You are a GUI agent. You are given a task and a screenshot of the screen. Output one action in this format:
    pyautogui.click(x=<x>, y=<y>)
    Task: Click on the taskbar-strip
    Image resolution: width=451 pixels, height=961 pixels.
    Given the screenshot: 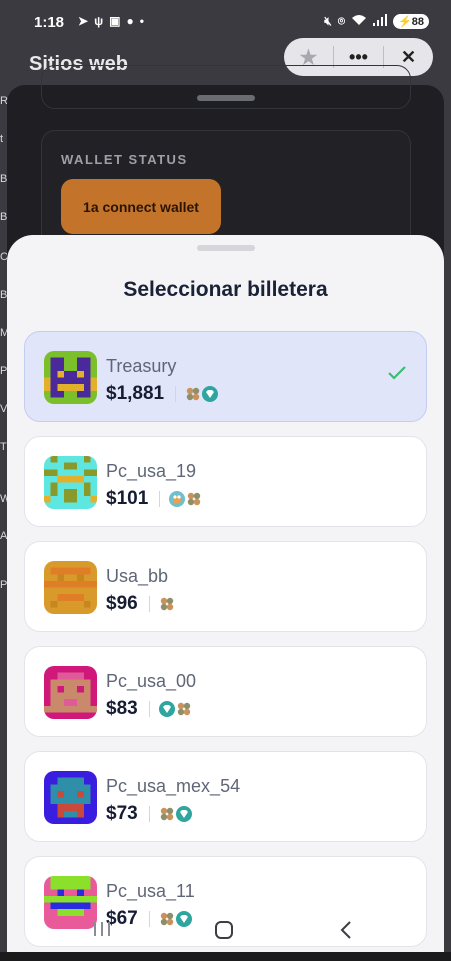 What is the action you would take?
    pyautogui.click(x=225, y=956)
    